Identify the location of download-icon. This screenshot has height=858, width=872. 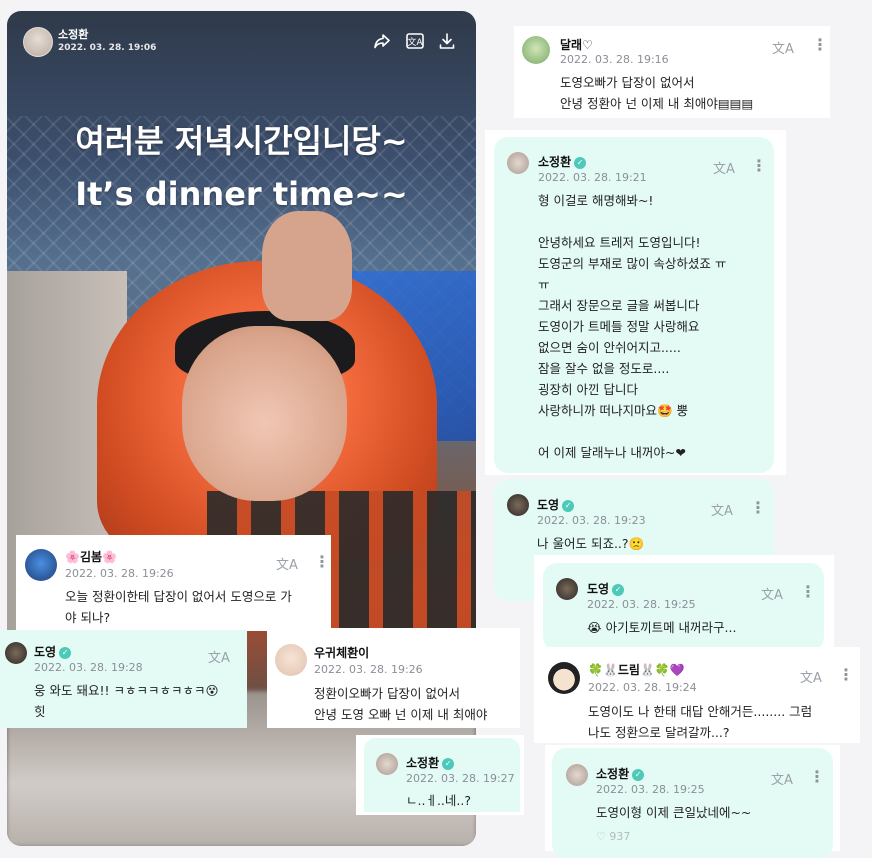
(447, 42).